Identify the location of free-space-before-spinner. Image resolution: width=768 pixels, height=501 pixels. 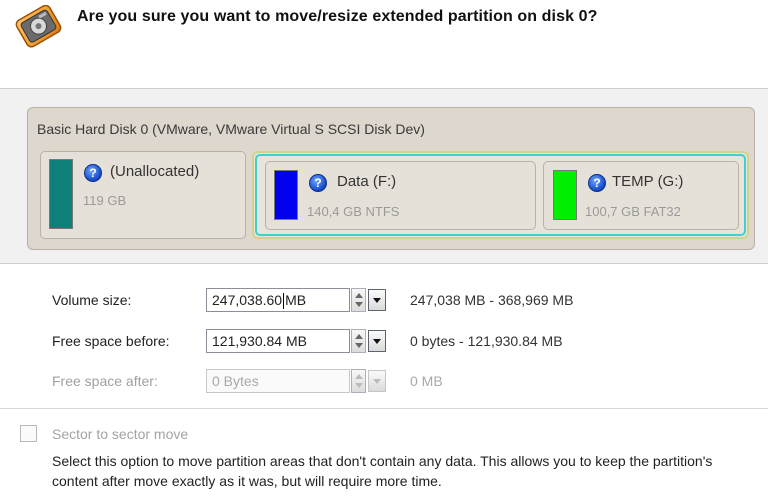
(358, 341).